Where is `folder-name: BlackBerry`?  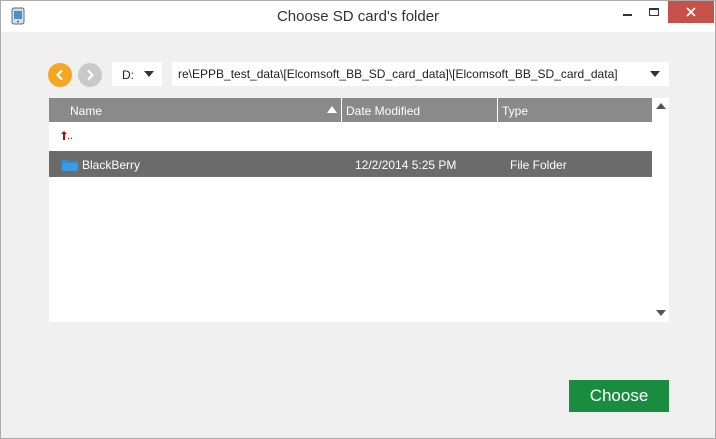 folder-name: BlackBerry is located at coordinates (111, 165).